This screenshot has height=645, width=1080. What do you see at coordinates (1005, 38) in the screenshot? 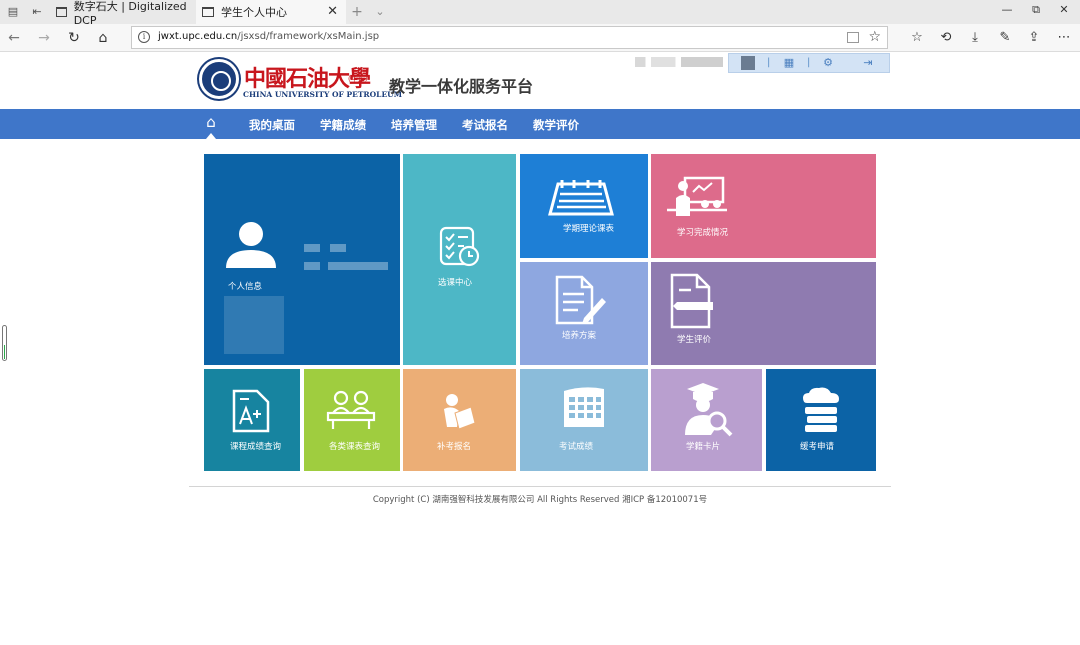
I see `pen-icon: ✎` at bounding box center [1005, 38].